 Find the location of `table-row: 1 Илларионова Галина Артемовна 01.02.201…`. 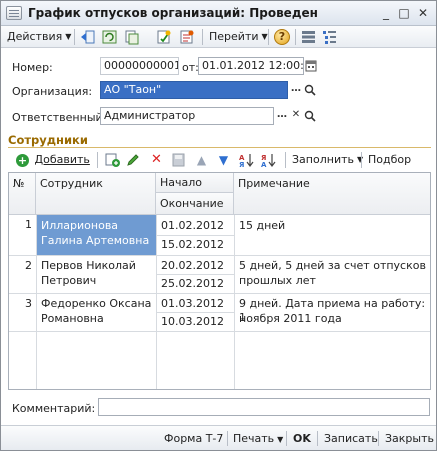

table-row: 1 Илларионова Галина Артемовна 01.02.201… is located at coordinates (219, 235).